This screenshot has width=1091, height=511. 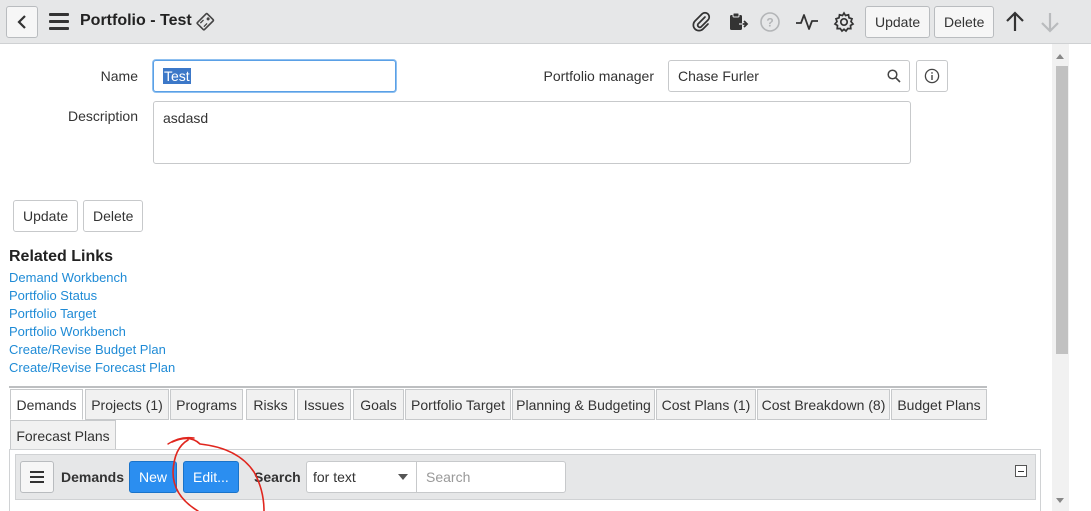 What do you see at coordinates (93, 477) in the screenshot?
I see `related-list-title: Demands` at bounding box center [93, 477].